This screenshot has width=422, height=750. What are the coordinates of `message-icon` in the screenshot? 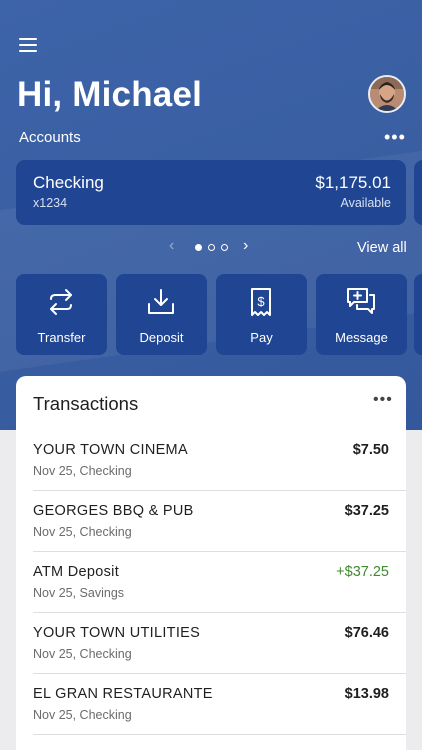 It's located at (361, 301).